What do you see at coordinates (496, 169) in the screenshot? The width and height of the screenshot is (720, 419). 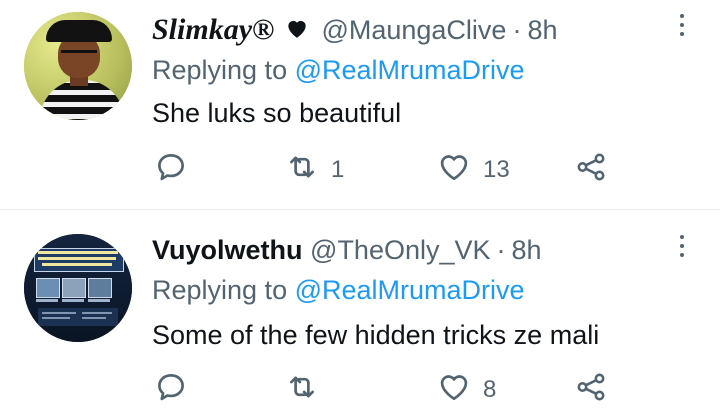 I see `like-count: 13` at bounding box center [496, 169].